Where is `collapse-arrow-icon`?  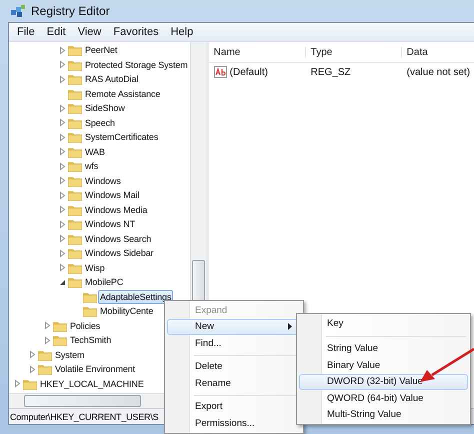
collapse-arrow-icon is located at coordinates (62, 282).